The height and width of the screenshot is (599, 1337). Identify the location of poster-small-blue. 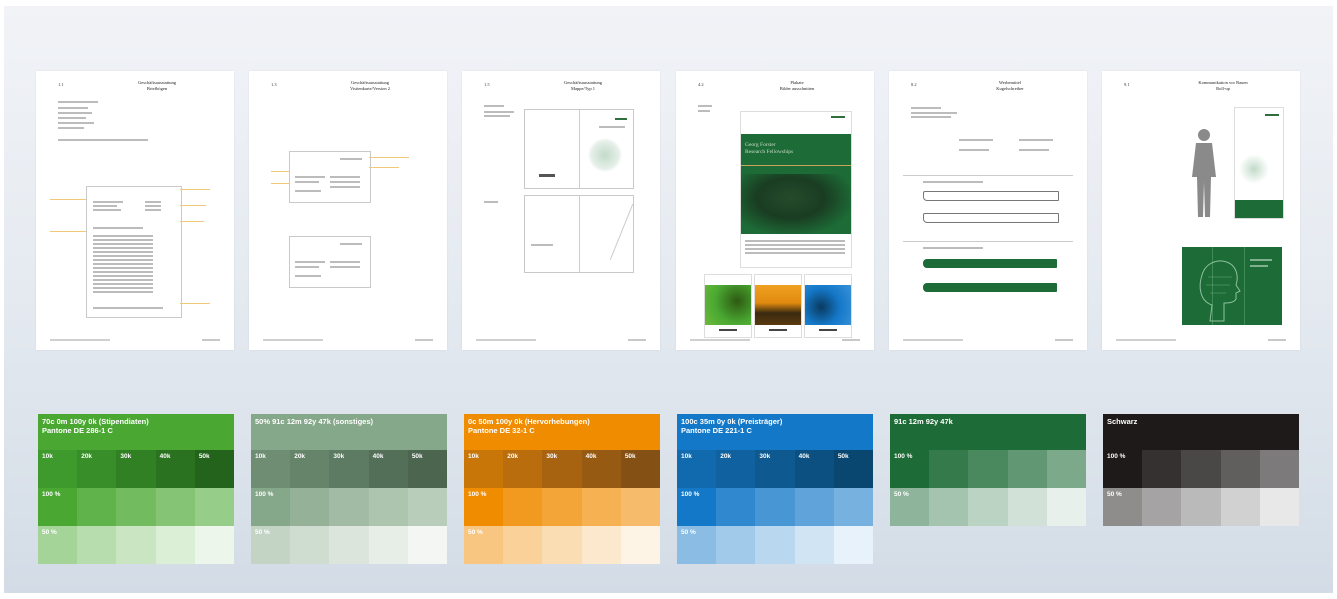
(828, 306).